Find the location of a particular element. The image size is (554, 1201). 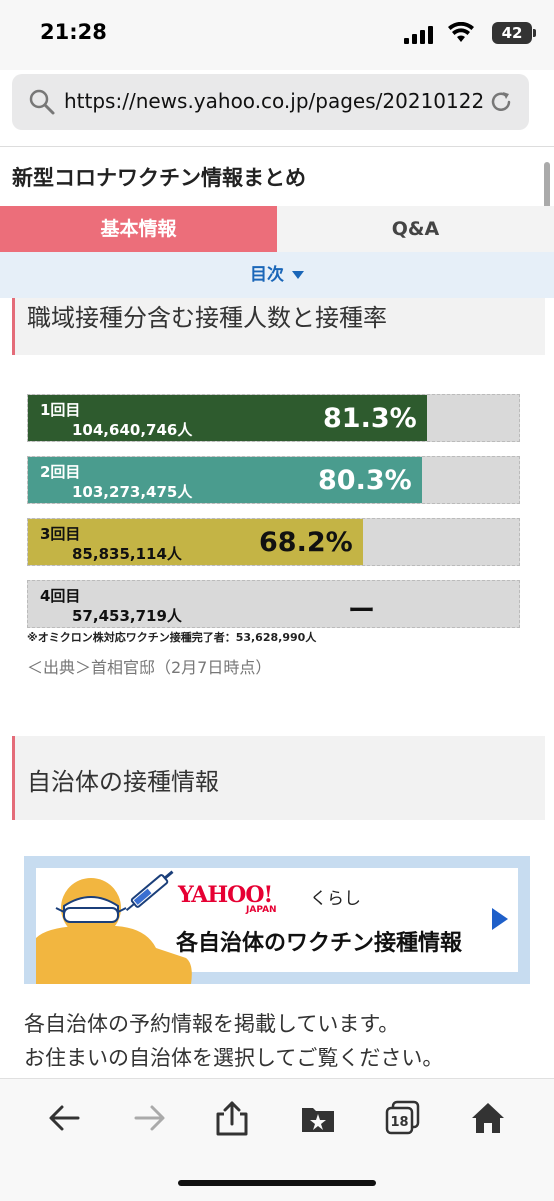

dose-count: 57,453,719人 is located at coordinates (127, 616).